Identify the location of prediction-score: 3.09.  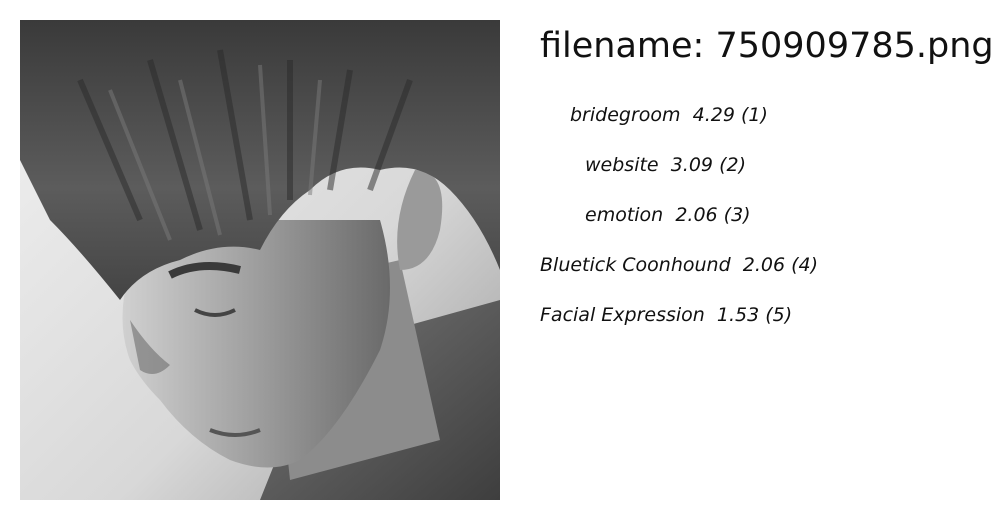
(692, 165).